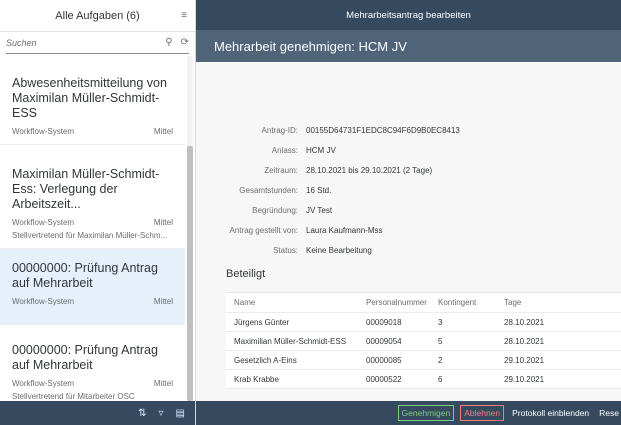 This screenshot has width=621, height=425. What do you see at coordinates (471, 302) in the screenshot?
I see `column-header: Kontingent` at bounding box center [471, 302].